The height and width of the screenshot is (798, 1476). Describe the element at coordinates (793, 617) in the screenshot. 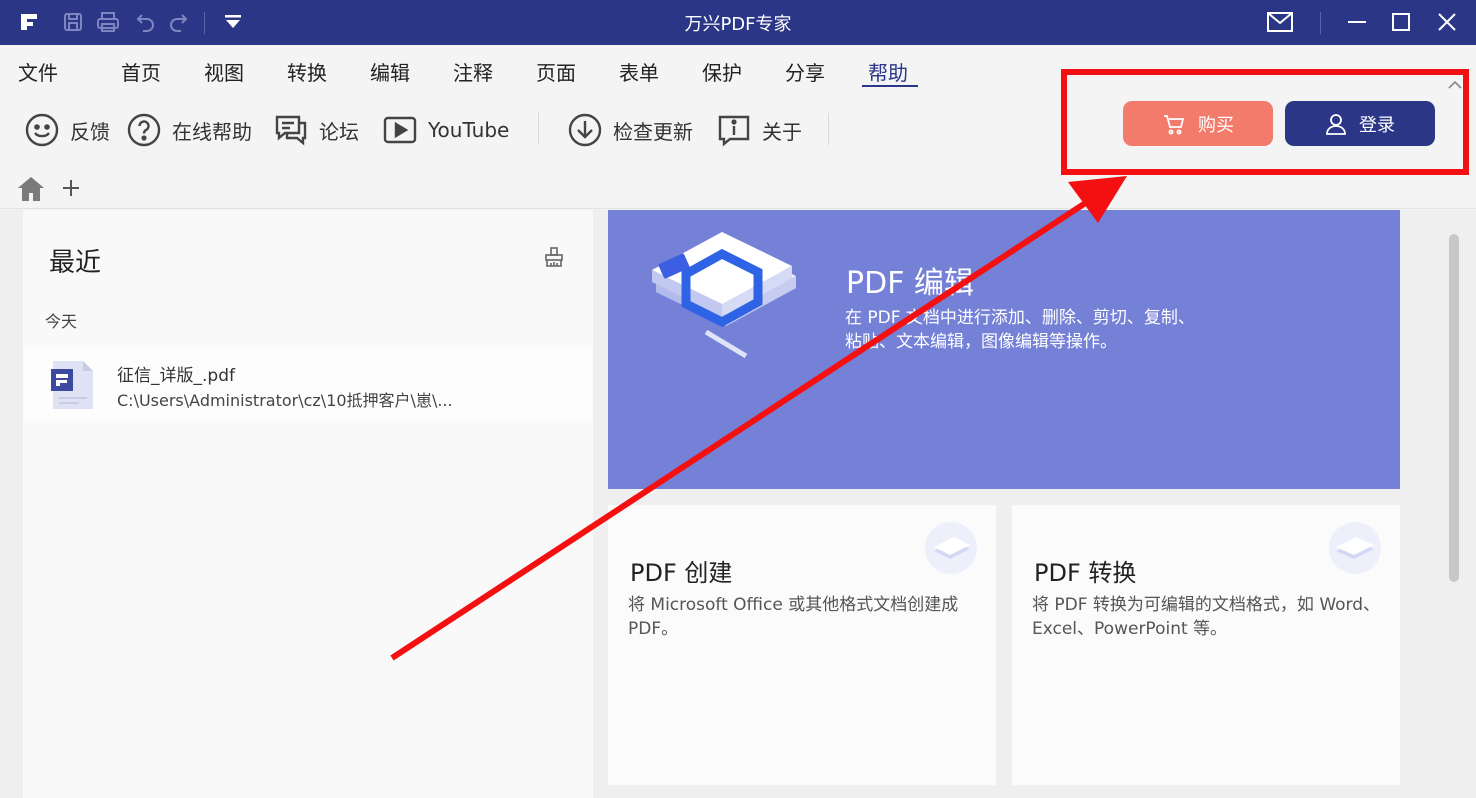

I see `pdf-create-description: 将 Microsoft Office 或其他格式文档创建成PDF。` at that location.